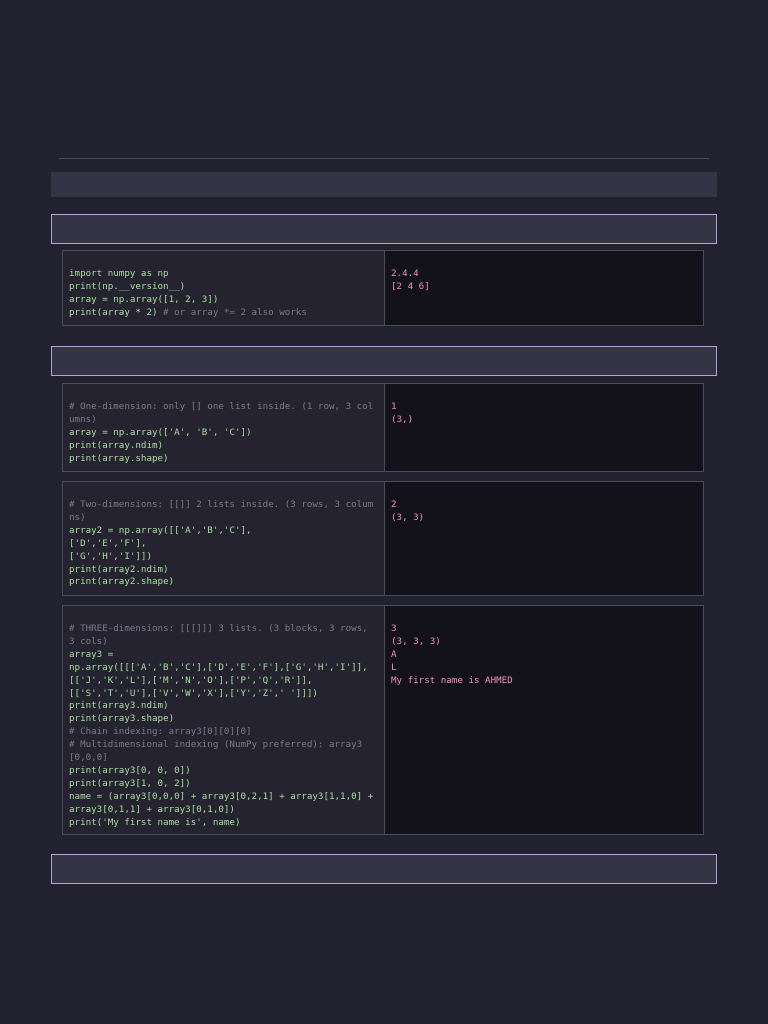 The image size is (768, 1024). What do you see at coordinates (122, 719) in the screenshot?
I see `code-text: print(array3.shape)` at bounding box center [122, 719].